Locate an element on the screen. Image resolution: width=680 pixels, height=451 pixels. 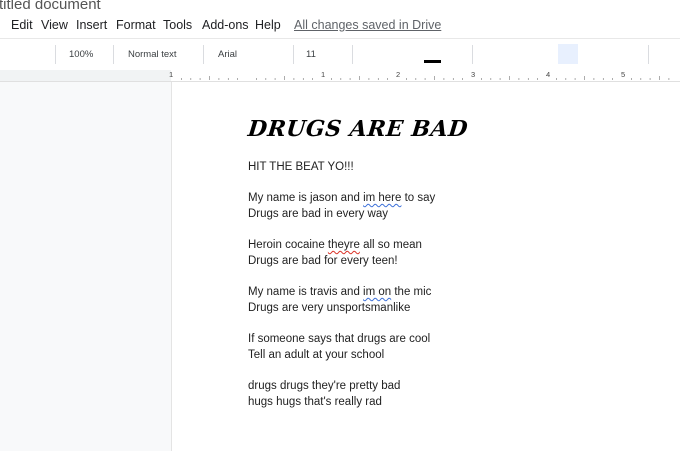
title-bar: titled document is located at coordinates (340, 7).